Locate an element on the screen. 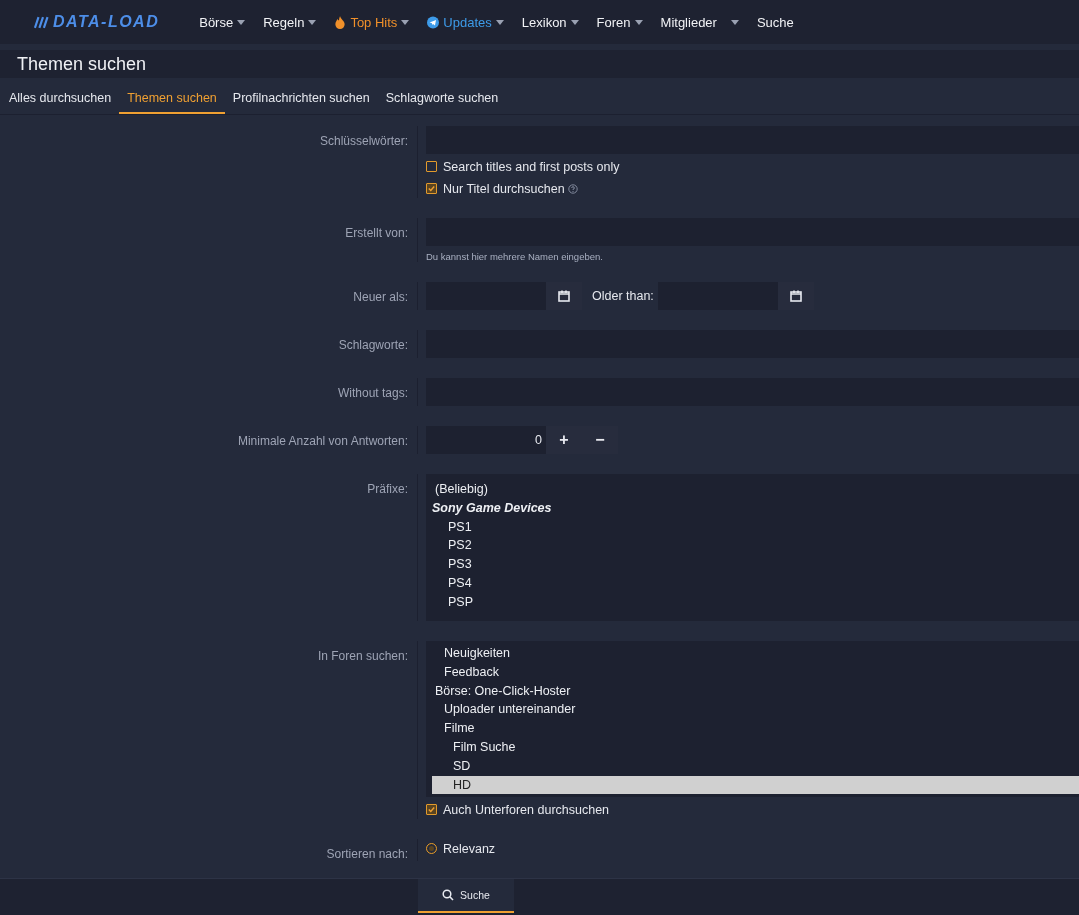 The height and width of the screenshot is (915, 1079). nav-link: Top Hits is located at coordinates (372, 22).